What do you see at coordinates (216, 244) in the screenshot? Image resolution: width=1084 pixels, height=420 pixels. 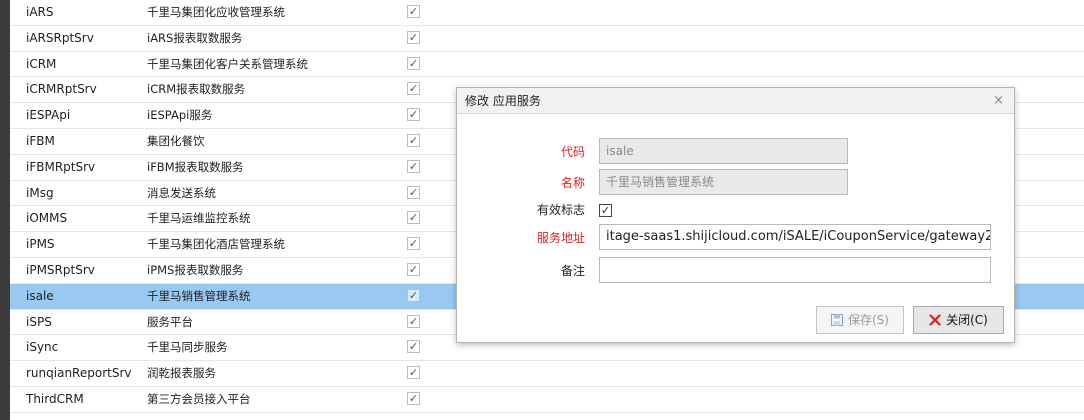 I see `row-name: 千里马集团化酒店管理系统` at bounding box center [216, 244].